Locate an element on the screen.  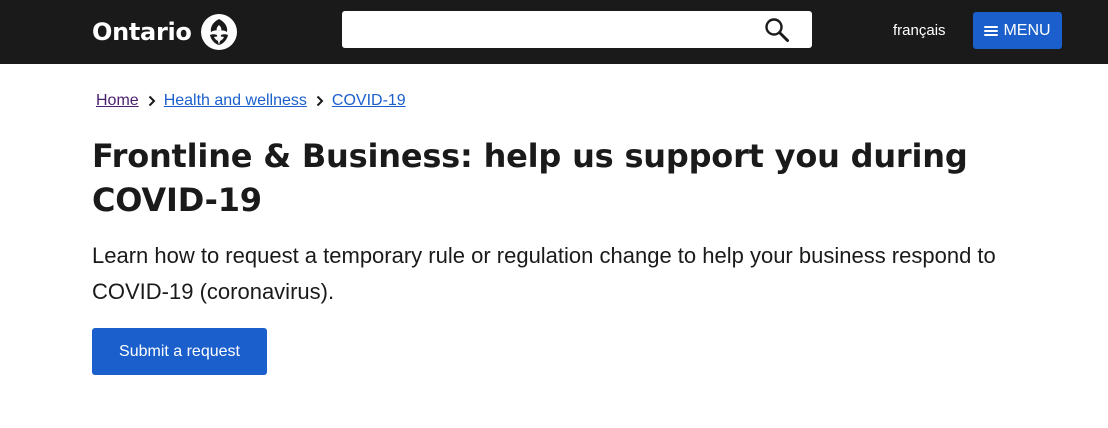
search-icon is located at coordinates (777, 30).